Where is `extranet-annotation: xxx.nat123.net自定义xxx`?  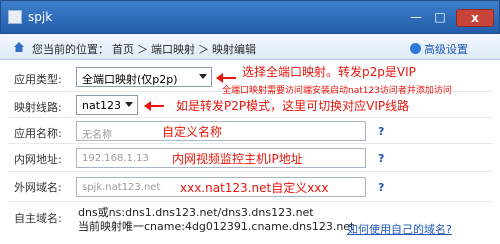 extranet-annotation: xxx.nat123.net自定义xxx is located at coordinates (254, 188).